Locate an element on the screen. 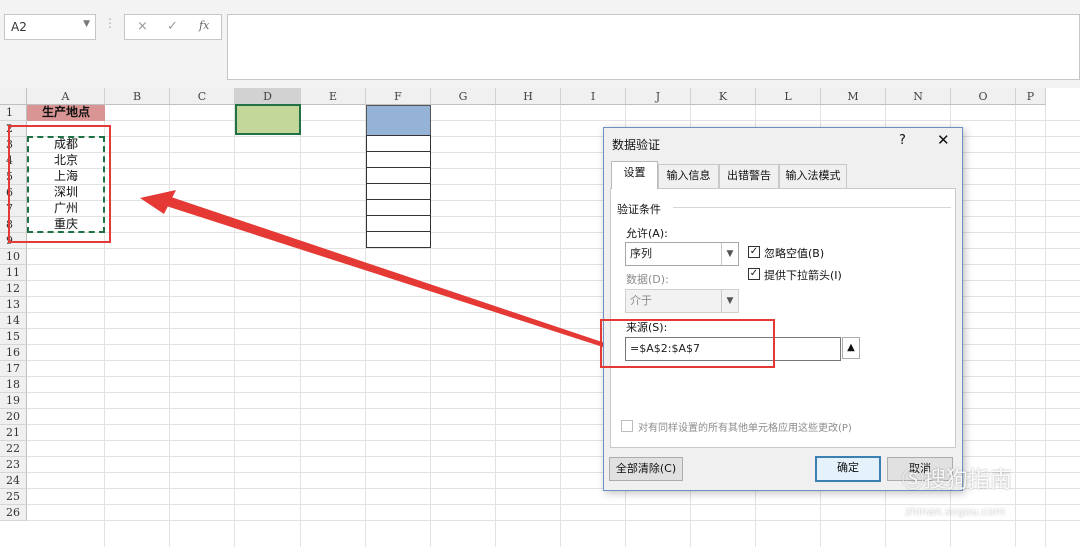 The width and height of the screenshot is (1080, 547). tab-input-message: 输入信息 is located at coordinates (688, 176).